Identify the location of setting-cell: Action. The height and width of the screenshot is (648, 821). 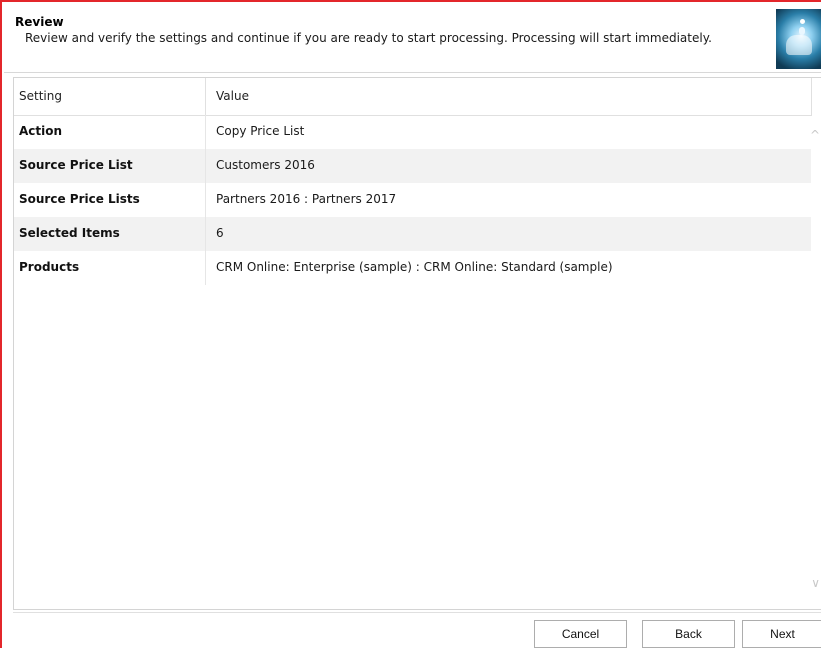
(41, 131).